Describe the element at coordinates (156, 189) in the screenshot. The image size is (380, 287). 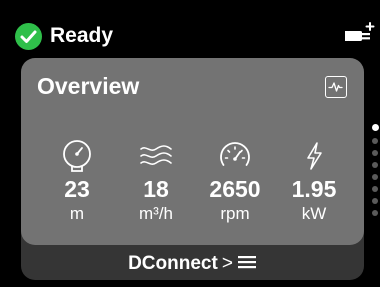
I see `metric-value: 18` at that location.